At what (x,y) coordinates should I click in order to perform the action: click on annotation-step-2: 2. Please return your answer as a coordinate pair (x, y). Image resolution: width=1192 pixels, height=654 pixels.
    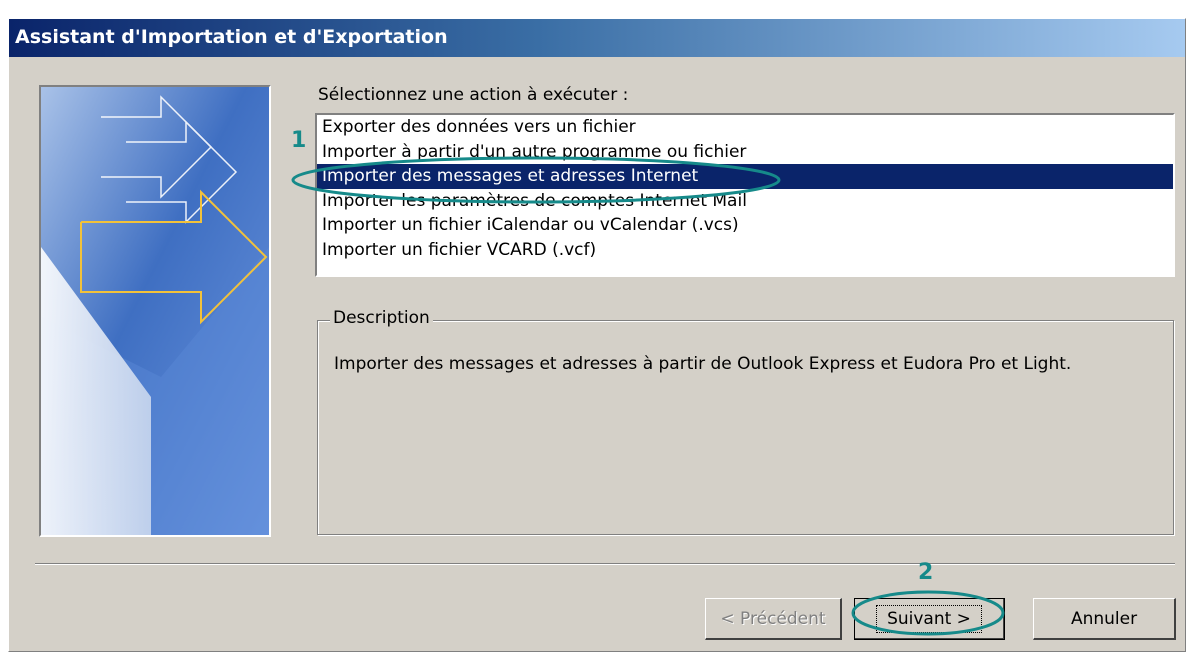
    Looking at the image, I should click on (926, 572).